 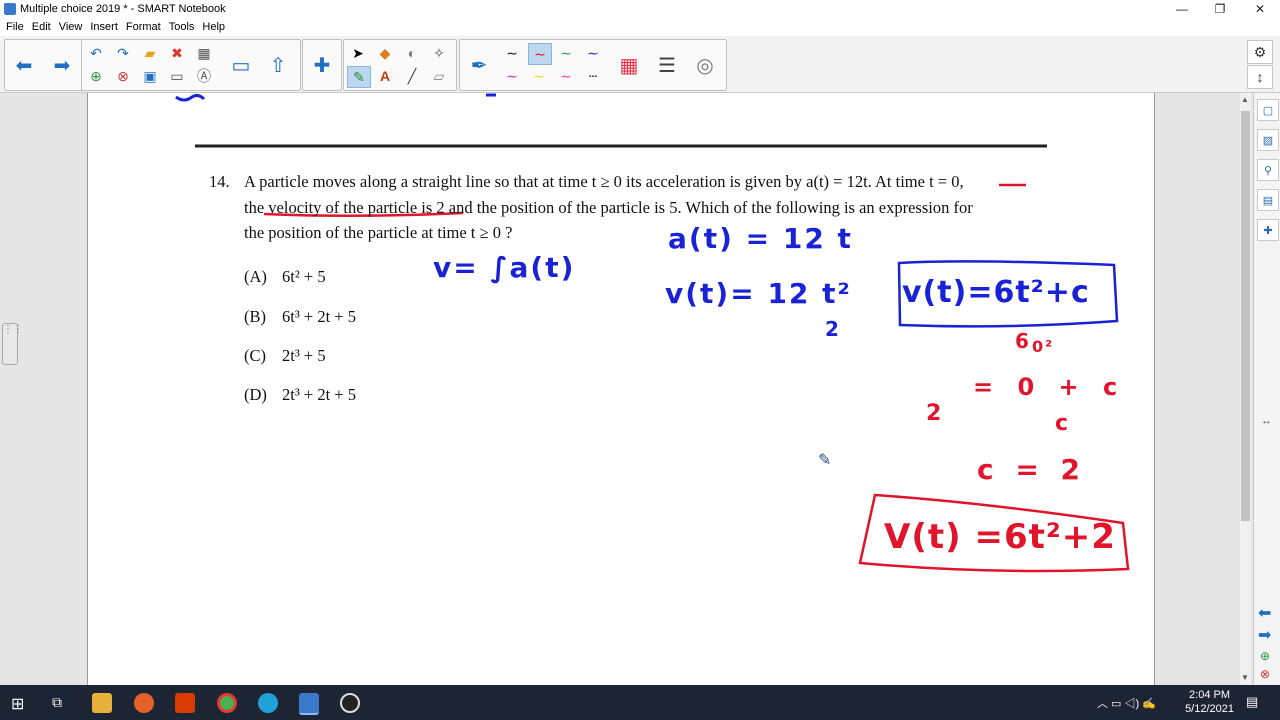 I want to click on redo-icon: ↷, so click(x=123, y=53).